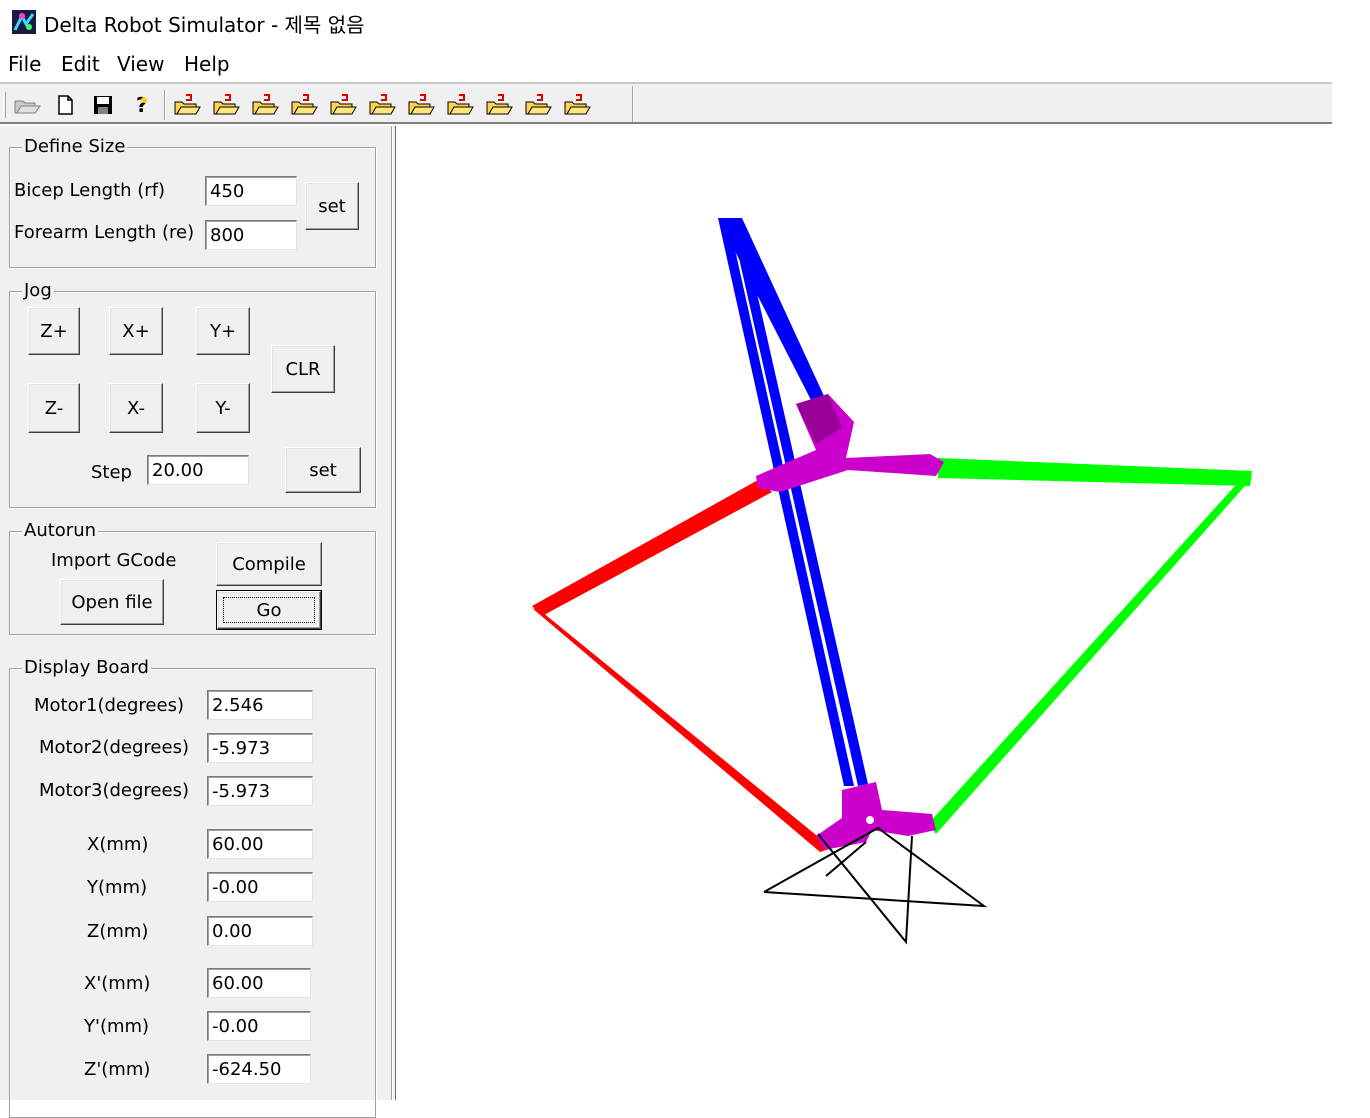 The image size is (1370, 1118). I want to click on motor2-label: Motor2(degrees), so click(114, 747).